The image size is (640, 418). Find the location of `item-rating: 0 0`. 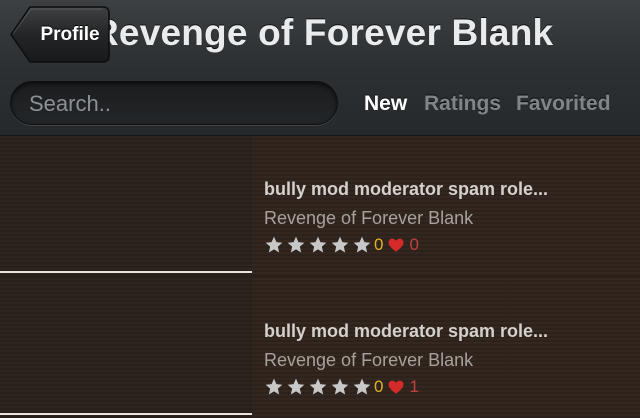

item-rating: 0 0 is located at coordinates (341, 245).